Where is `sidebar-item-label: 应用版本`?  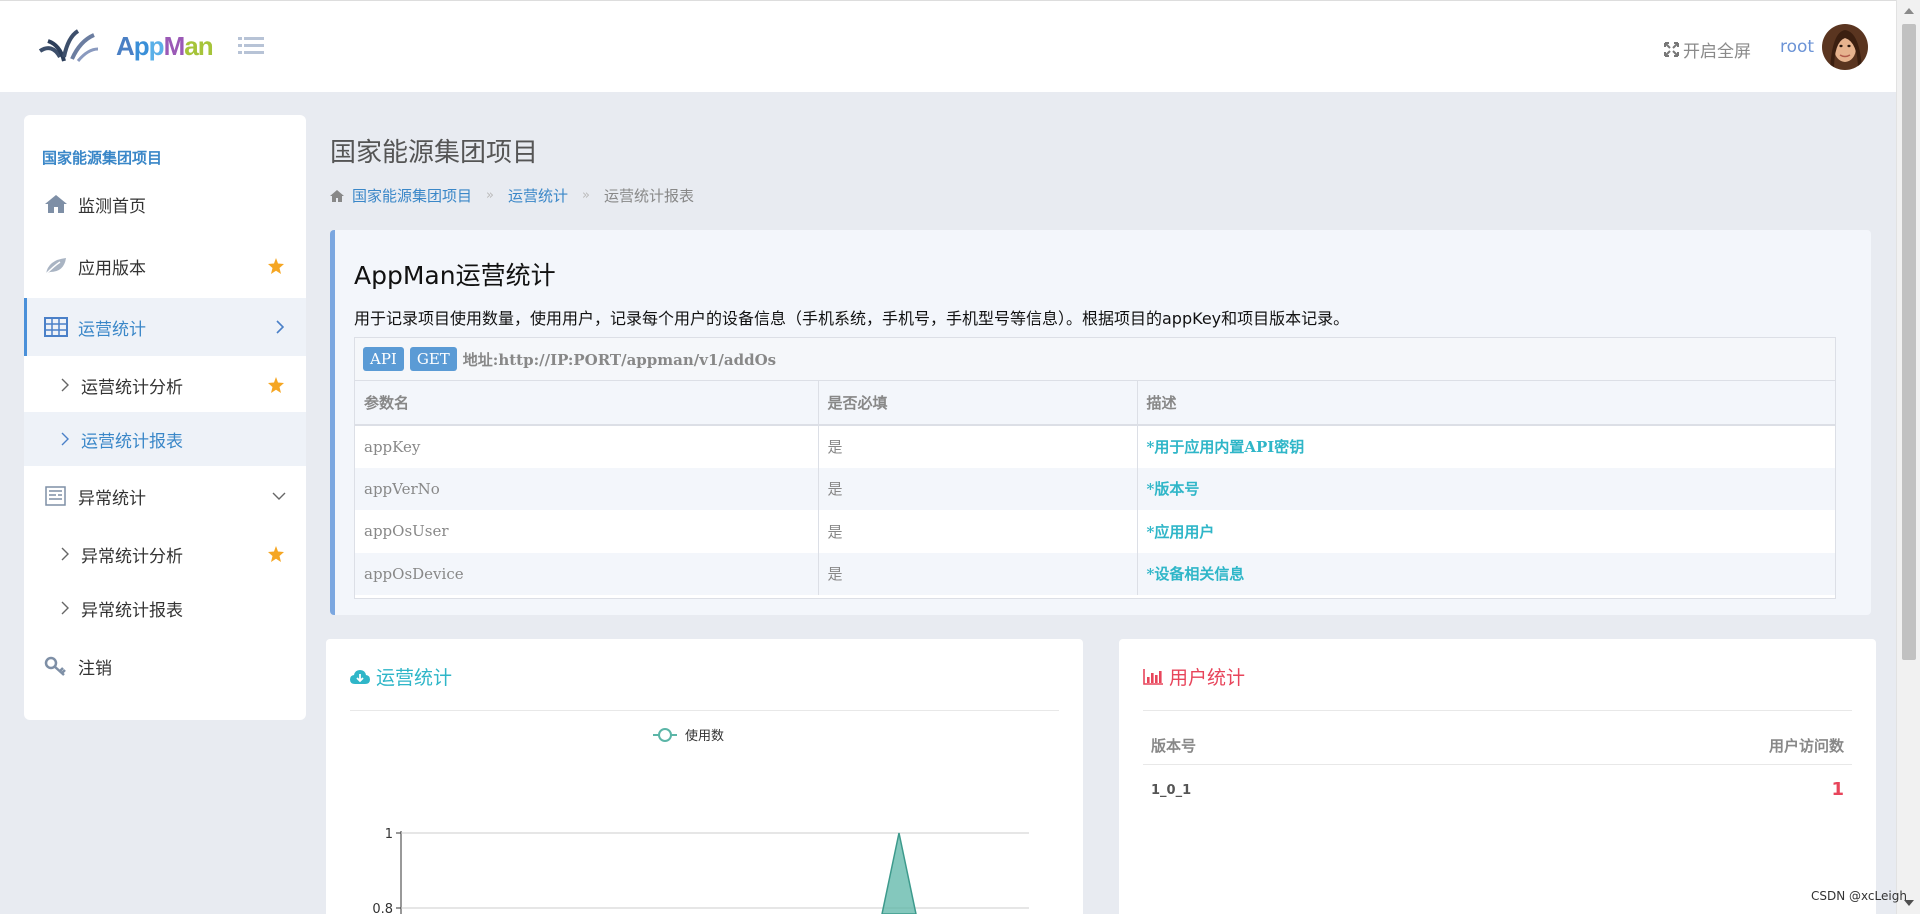
sidebar-item-label: 应用版本 is located at coordinates (112, 268).